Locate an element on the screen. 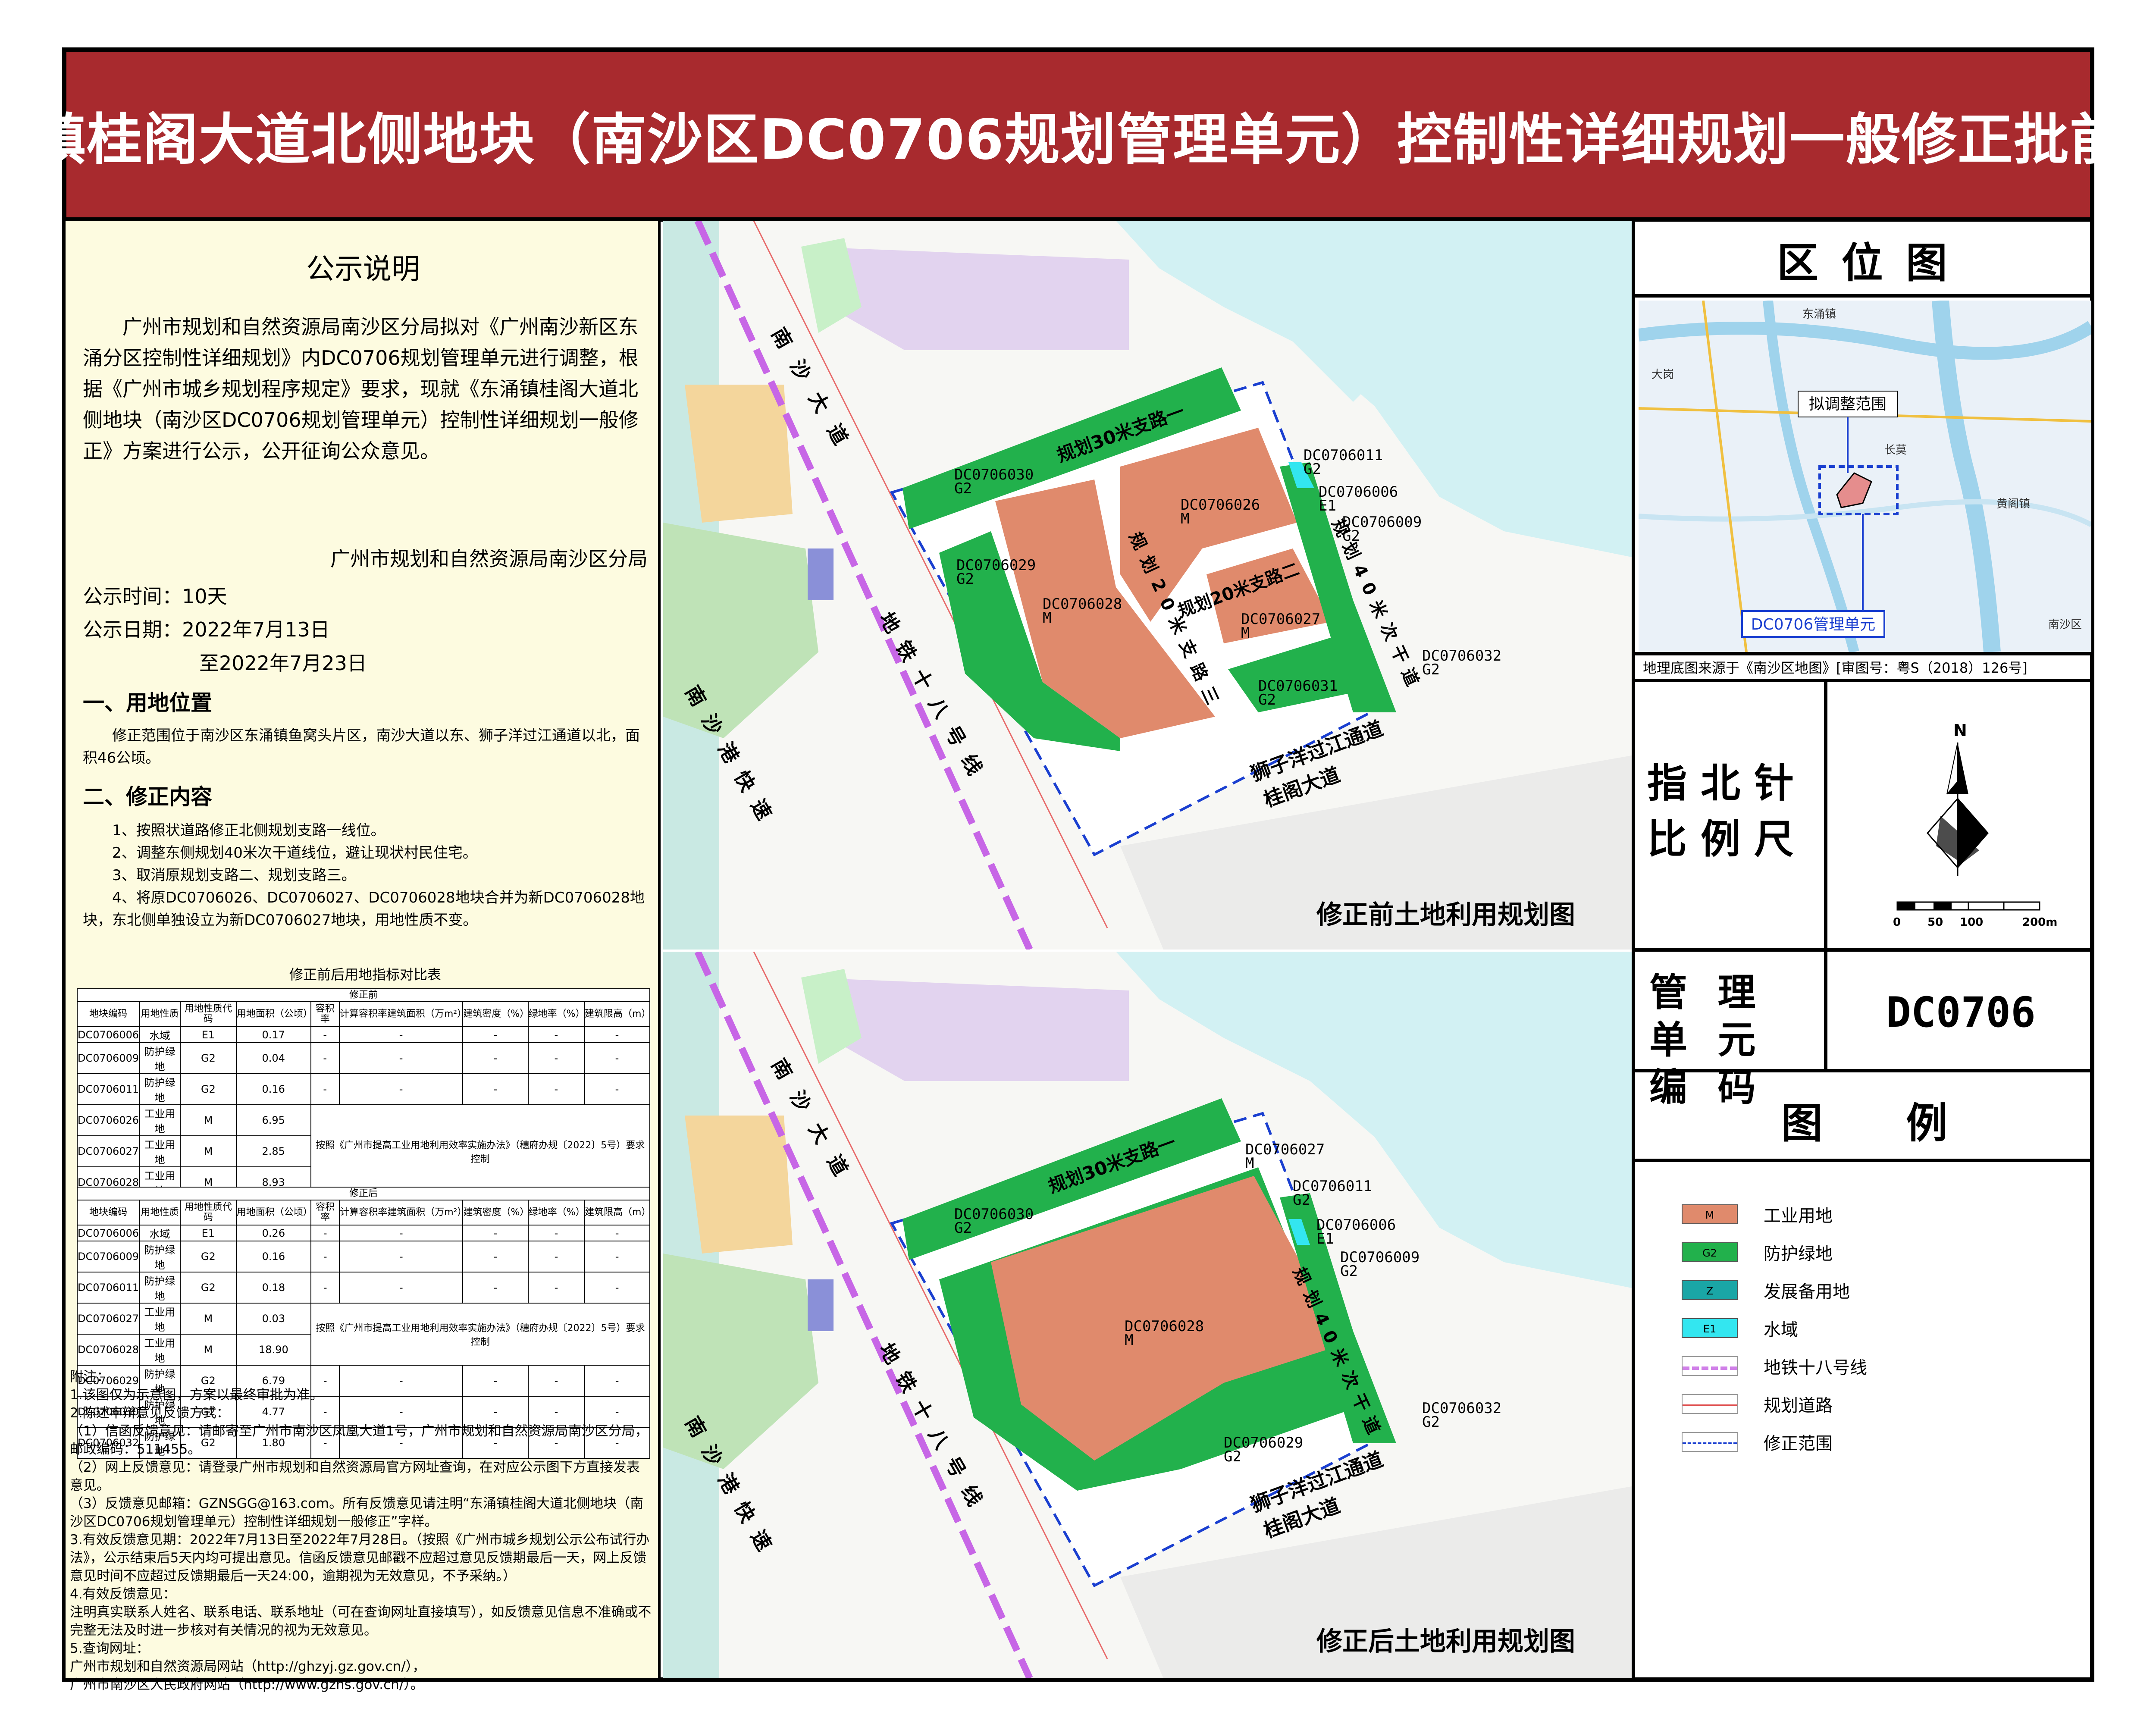 This screenshot has width=2156, height=1730. notice-date-from: 公示日期：2022年7月13日 is located at coordinates (206, 630).